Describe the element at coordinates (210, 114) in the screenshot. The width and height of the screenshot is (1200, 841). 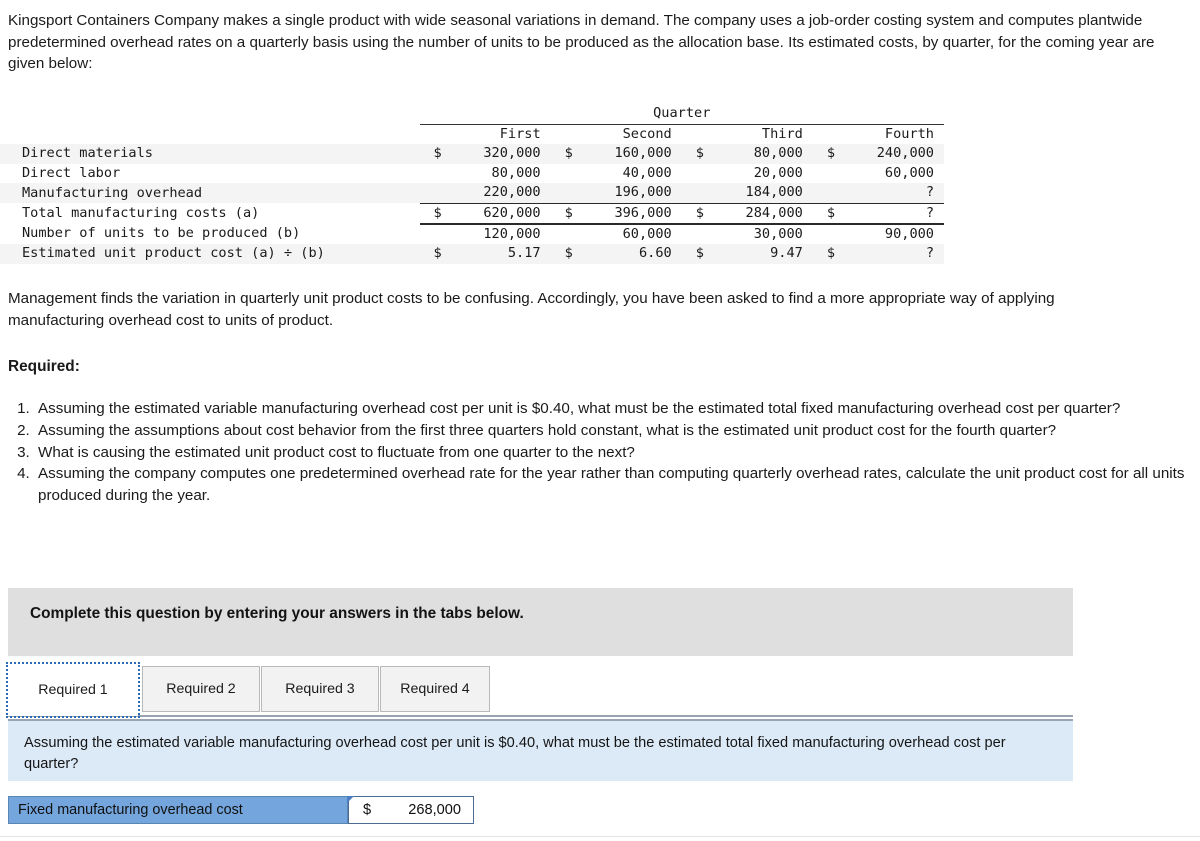
I see `table-corner-cell` at that location.